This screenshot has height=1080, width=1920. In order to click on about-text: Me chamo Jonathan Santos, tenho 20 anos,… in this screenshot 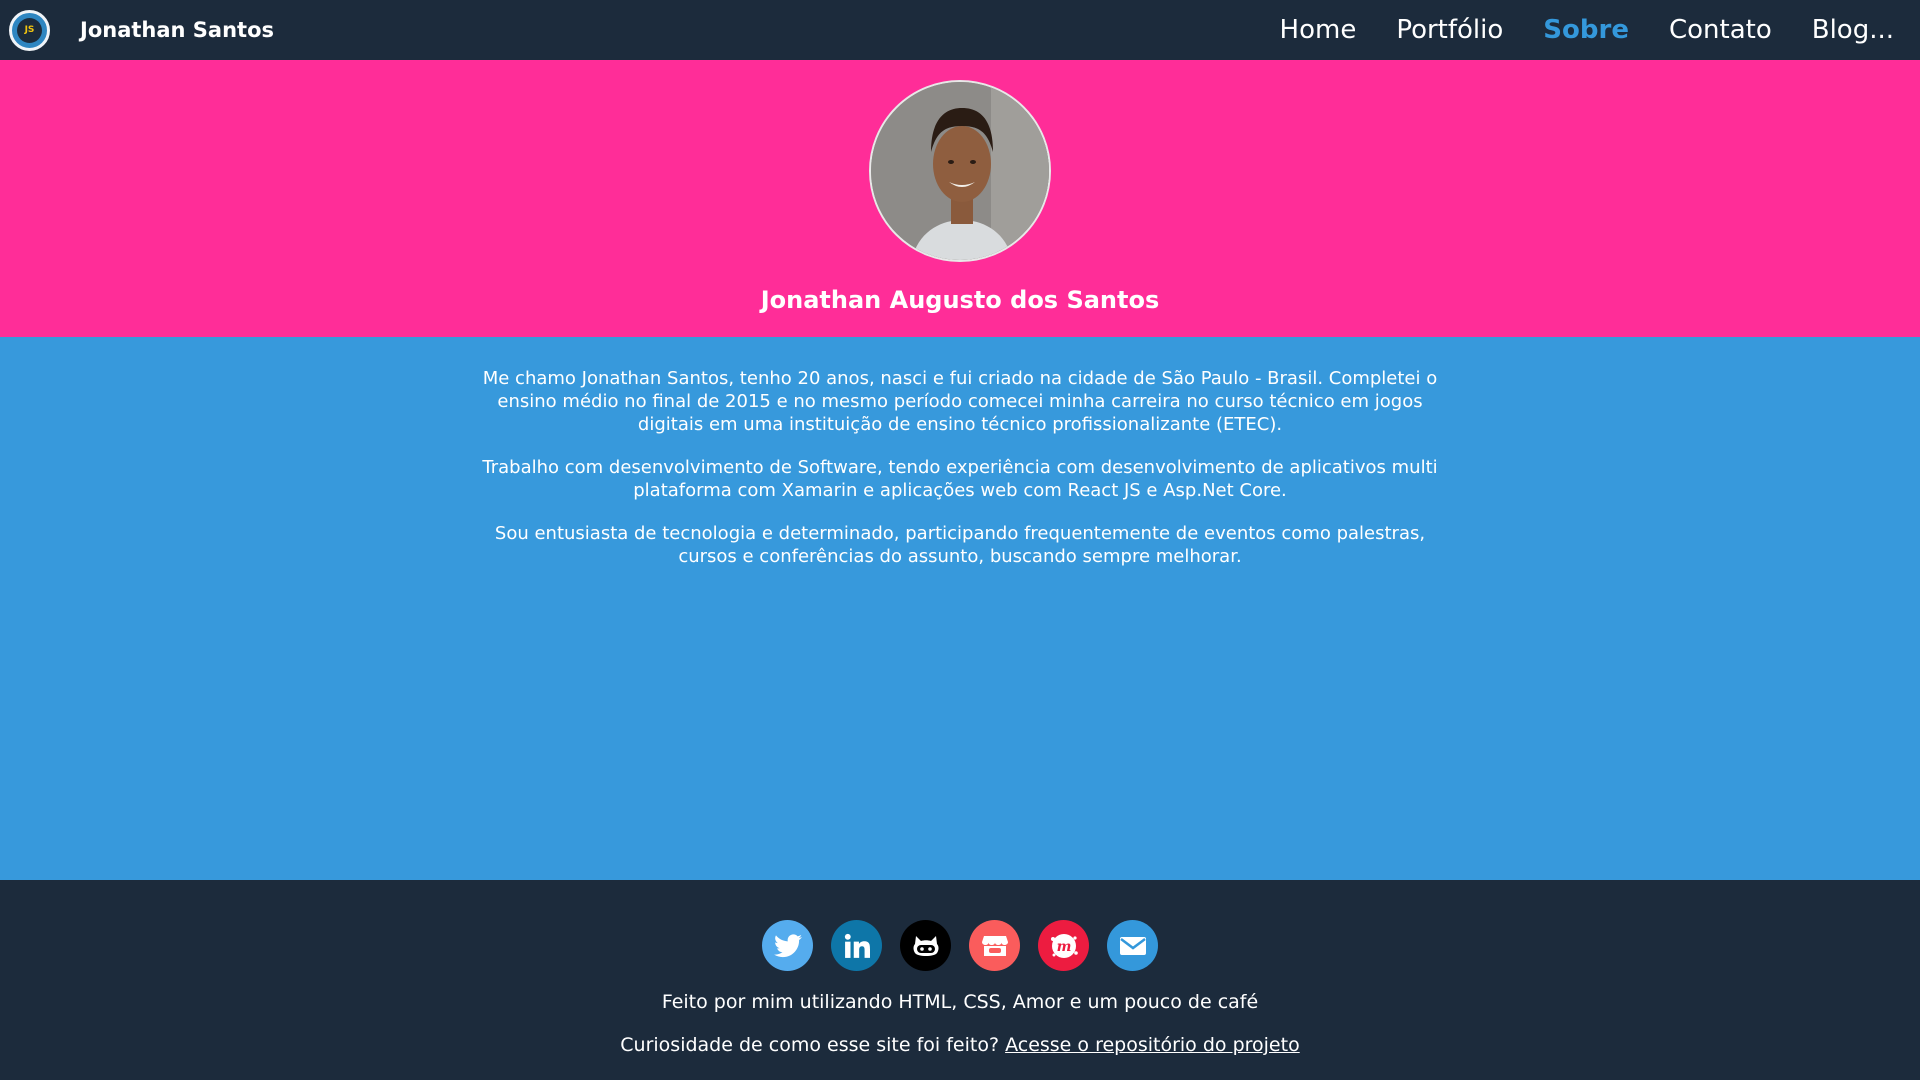, I will do `click(960, 477)`.